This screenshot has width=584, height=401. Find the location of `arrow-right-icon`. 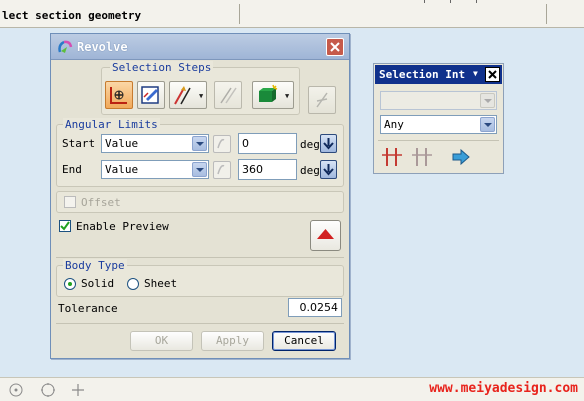

arrow-right-icon is located at coordinates (461, 157).